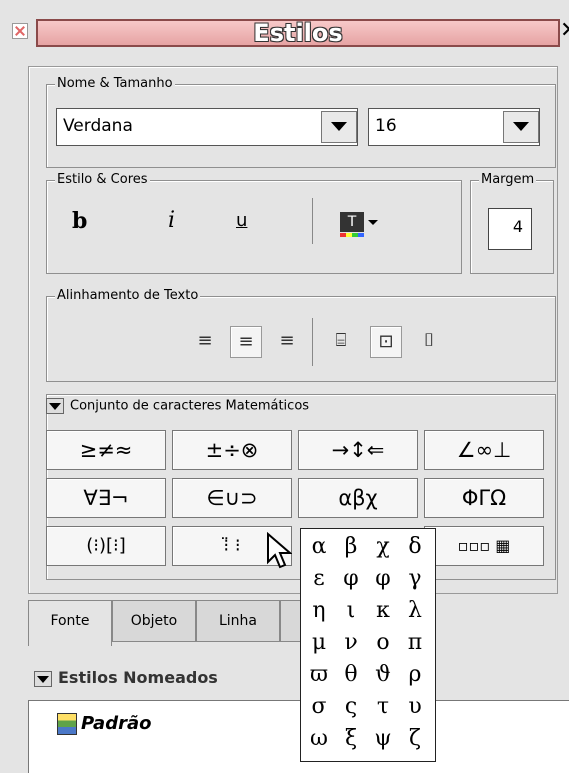  I want to click on greek-letter: δ, so click(415, 547).